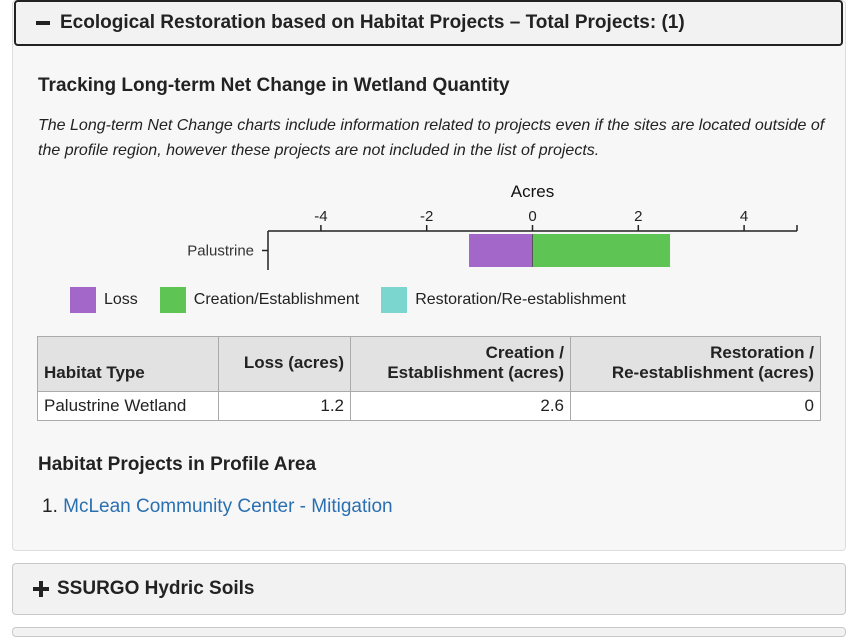  Describe the element at coordinates (426, 216) in the screenshot. I see `x-tick-label: -2` at that location.